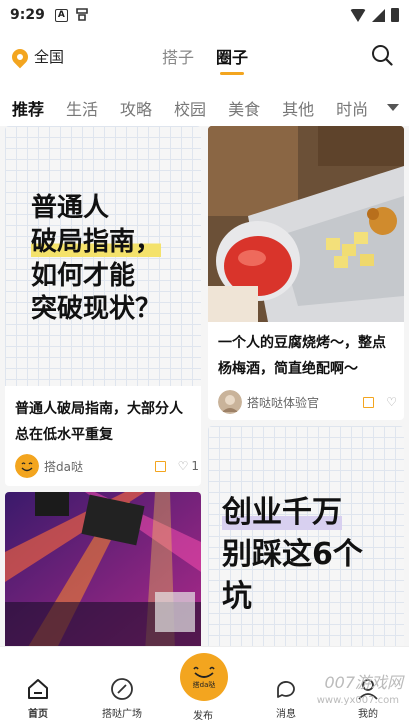 The height and width of the screenshot is (727, 409). What do you see at coordinates (244, 108) in the screenshot?
I see `category-tab: 美食` at bounding box center [244, 108].